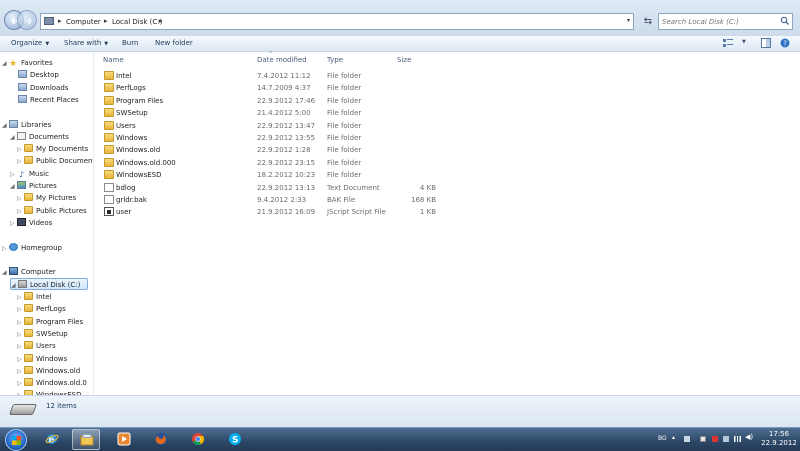 The image size is (800, 451). I want to click on new-folder-button: New folder, so click(174, 43).